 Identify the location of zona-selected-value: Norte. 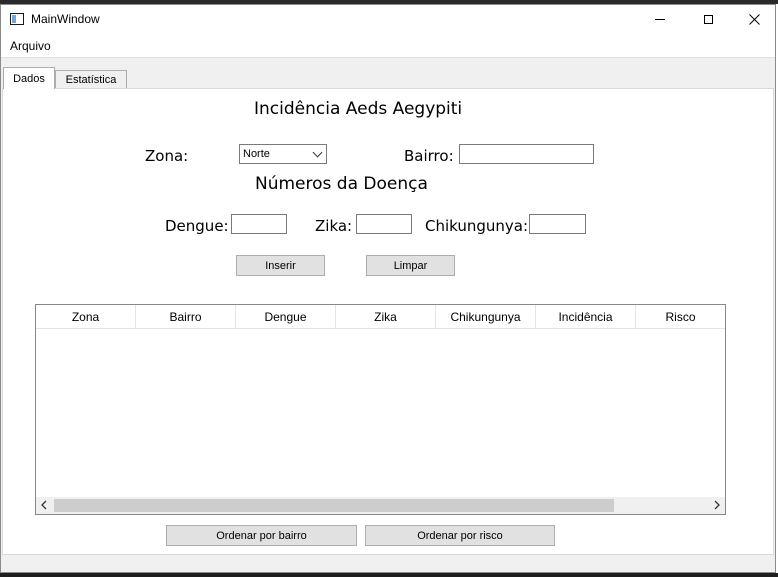
(256, 154).